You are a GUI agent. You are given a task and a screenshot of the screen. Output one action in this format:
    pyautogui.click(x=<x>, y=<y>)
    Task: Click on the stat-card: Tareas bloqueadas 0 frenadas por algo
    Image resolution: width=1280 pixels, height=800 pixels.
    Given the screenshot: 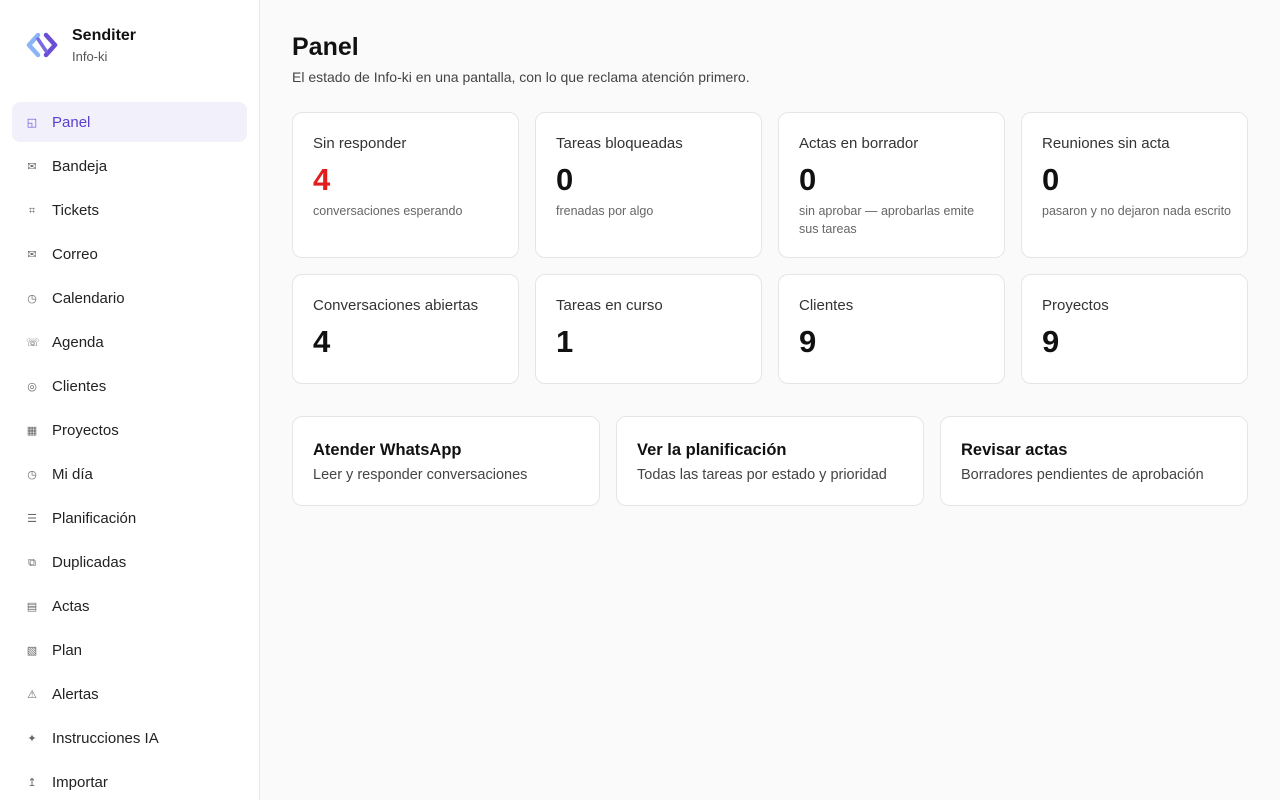 What is the action you would take?
    pyautogui.click(x=648, y=185)
    